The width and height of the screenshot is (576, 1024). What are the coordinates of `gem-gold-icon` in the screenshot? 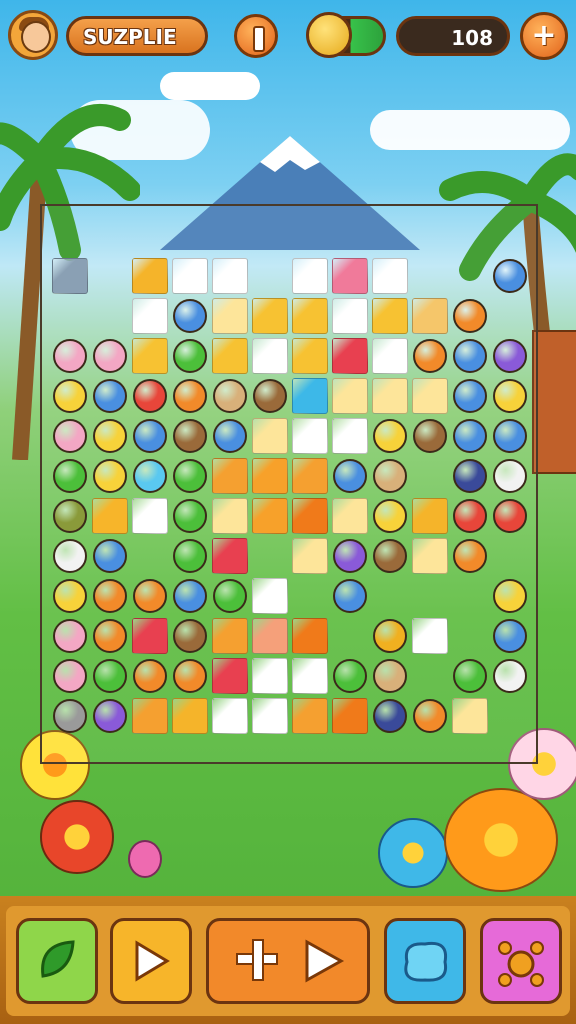 It's located at (390, 636).